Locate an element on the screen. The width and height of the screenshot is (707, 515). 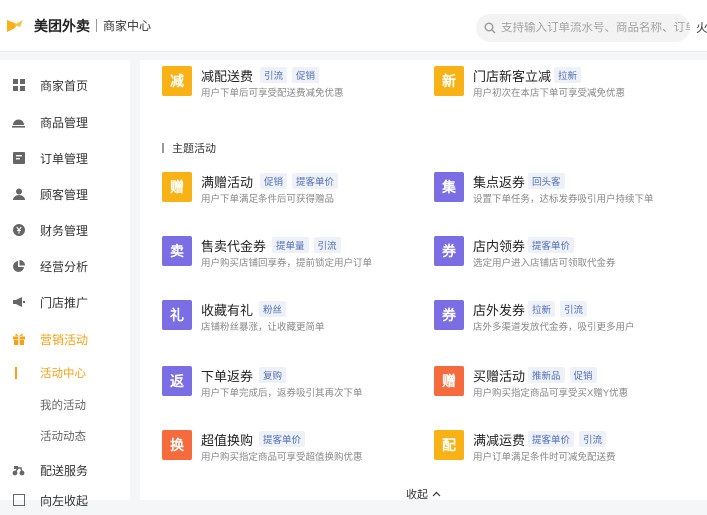
activity-card: 券 店外发券 拉新 引流 店外多渠道发放代金券，吸引更多用户 is located at coordinates (569, 322).